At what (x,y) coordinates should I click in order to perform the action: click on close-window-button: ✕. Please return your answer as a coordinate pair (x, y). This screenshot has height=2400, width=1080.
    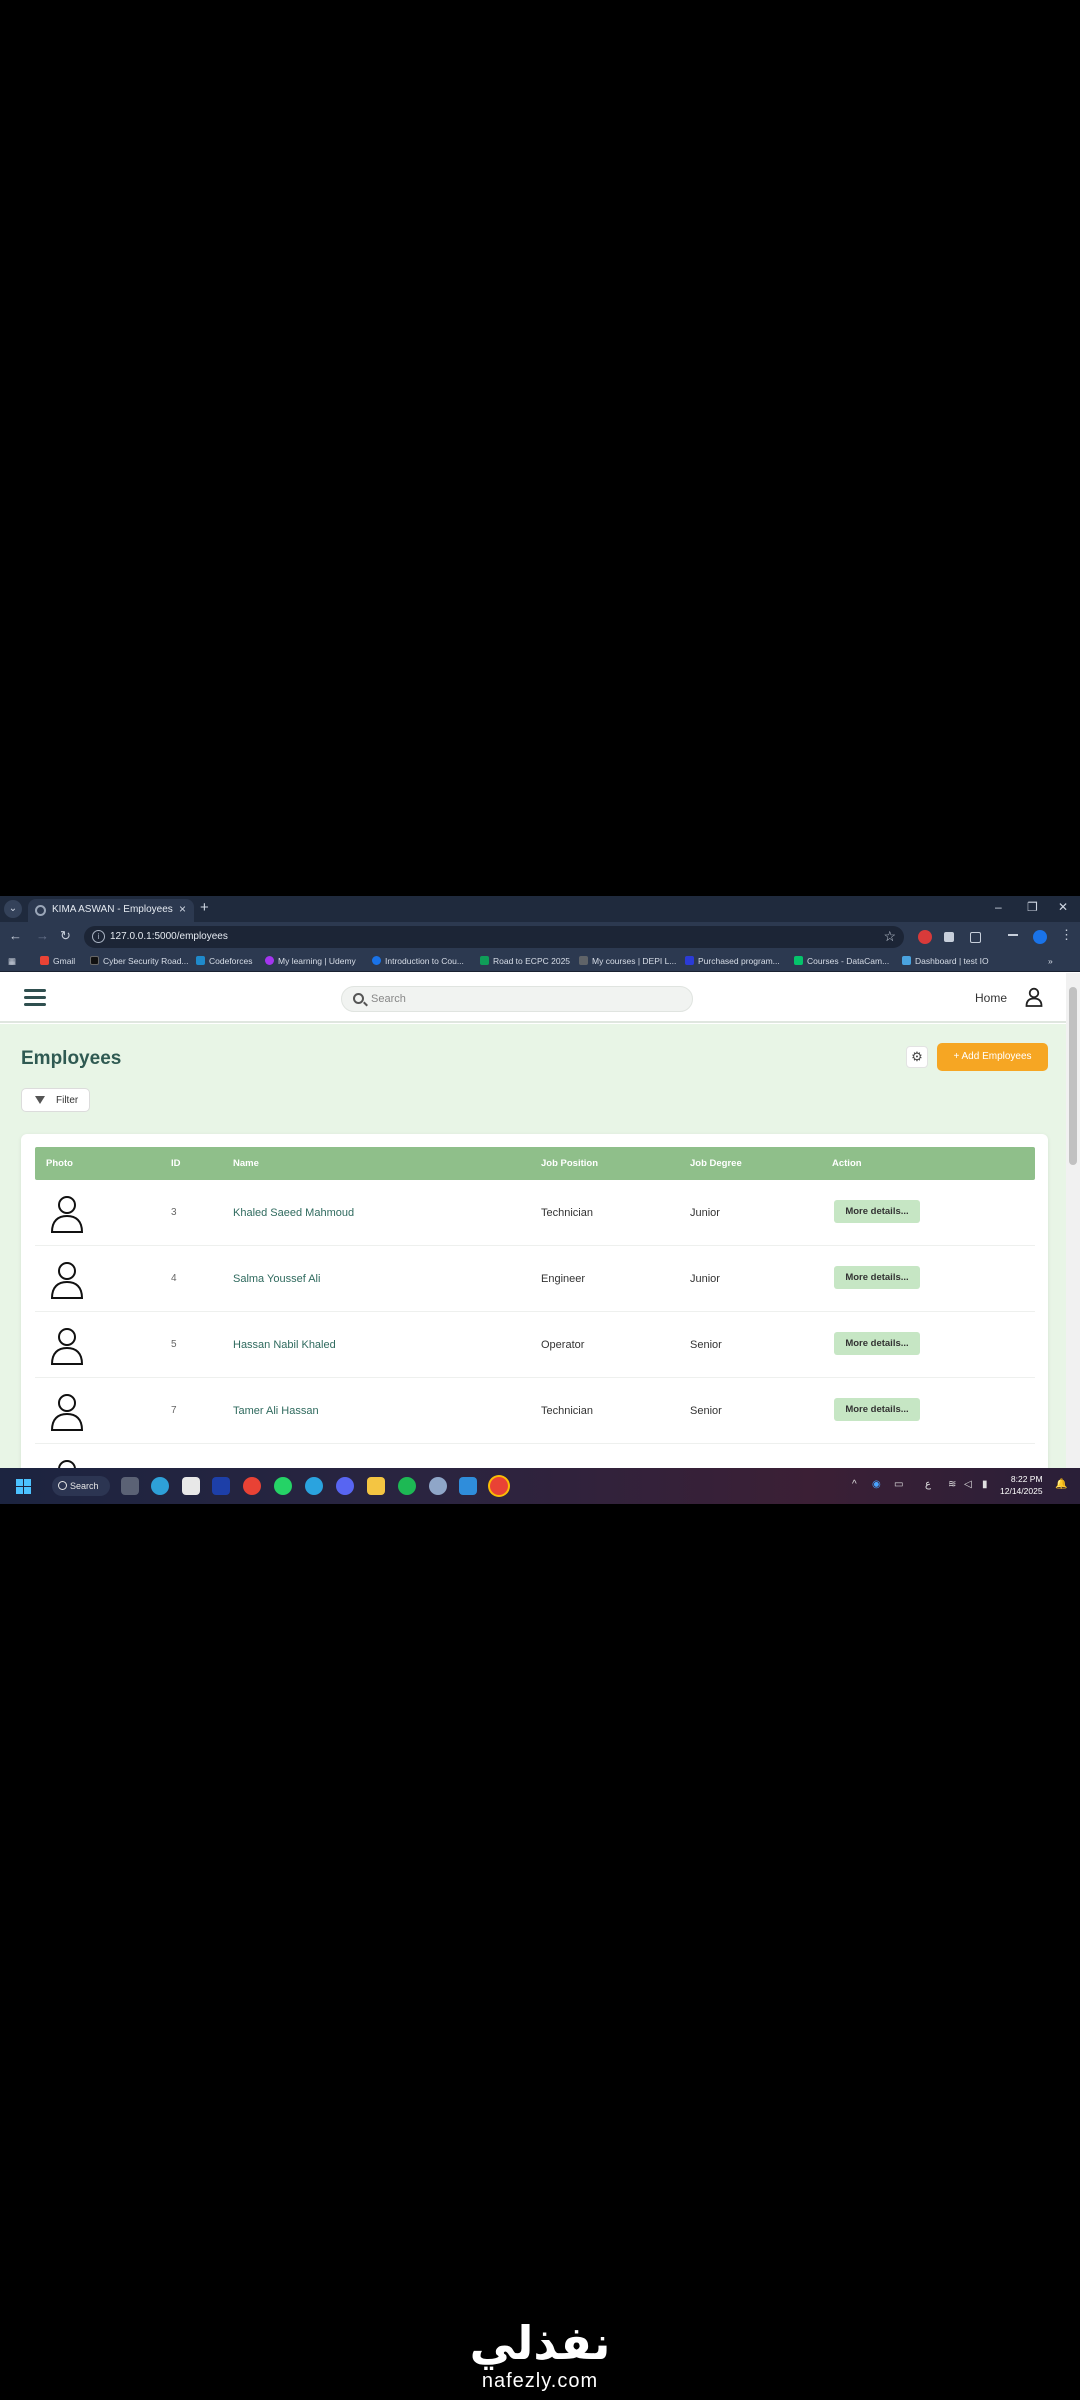
    Looking at the image, I should click on (1063, 907).